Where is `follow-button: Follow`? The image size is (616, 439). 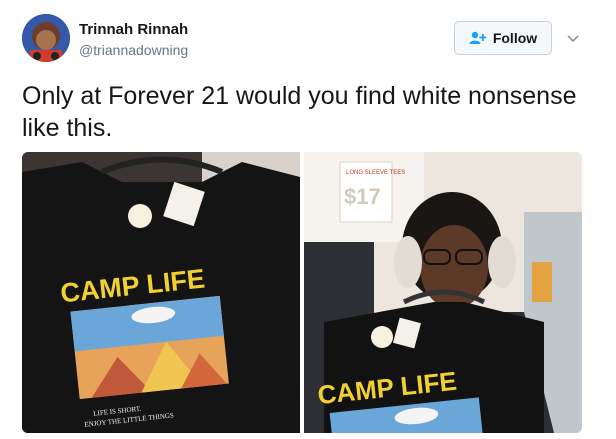 follow-button: Follow is located at coordinates (503, 38).